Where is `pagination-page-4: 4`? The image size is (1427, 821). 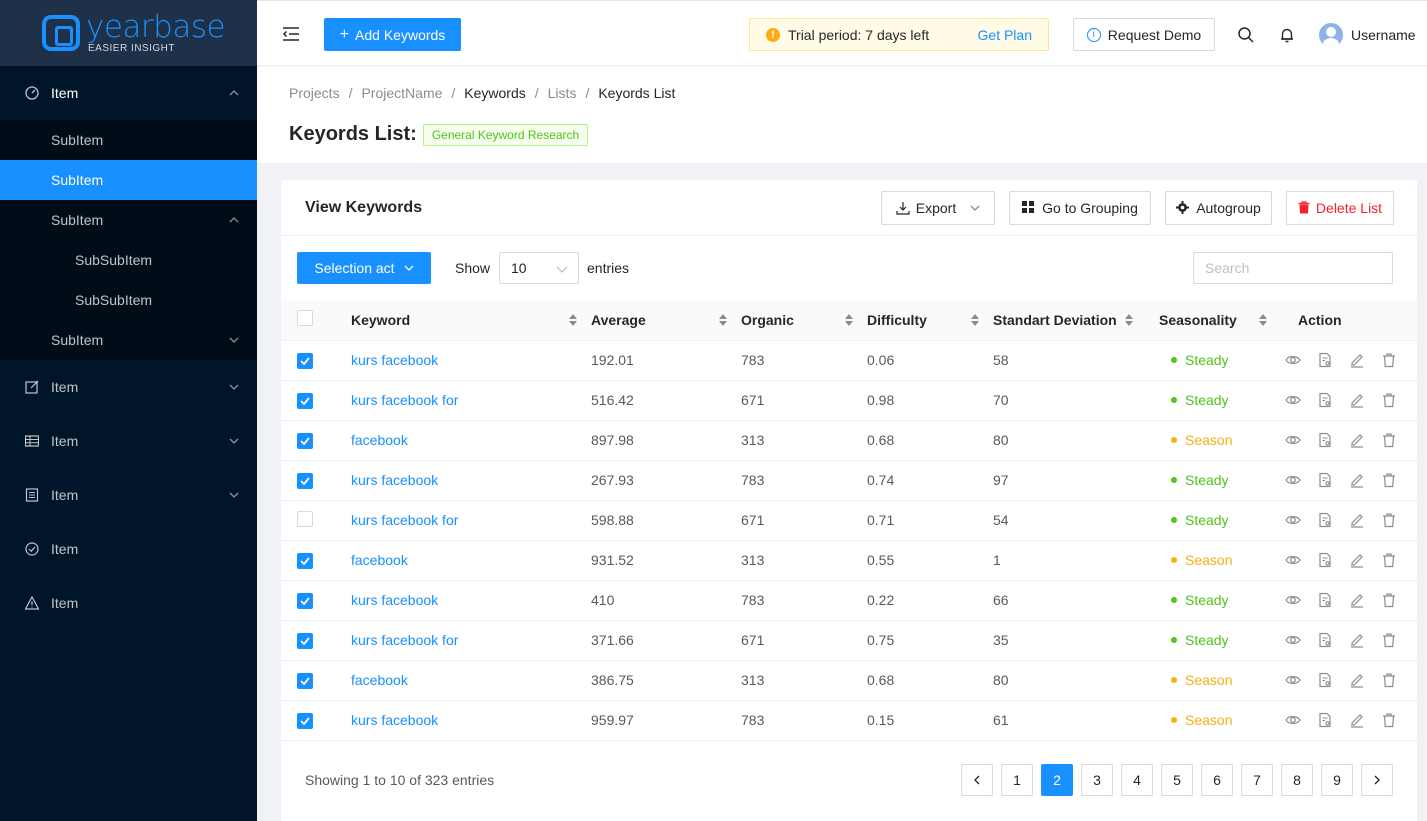 pagination-page-4: 4 is located at coordinates (1137, 780).